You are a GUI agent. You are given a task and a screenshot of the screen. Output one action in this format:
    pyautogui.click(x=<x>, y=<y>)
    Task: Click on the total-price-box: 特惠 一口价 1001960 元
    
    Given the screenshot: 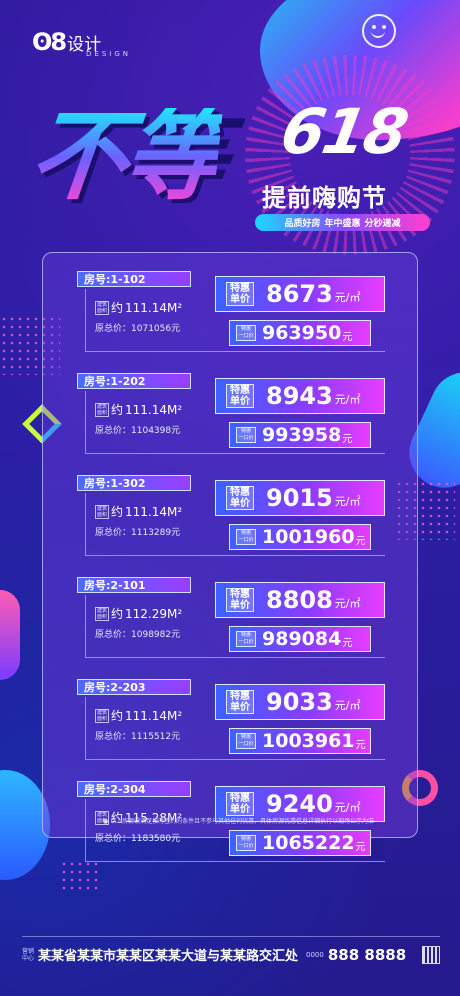 What is the action you would take?
    pyautogui.click(x=300, y=537)
    